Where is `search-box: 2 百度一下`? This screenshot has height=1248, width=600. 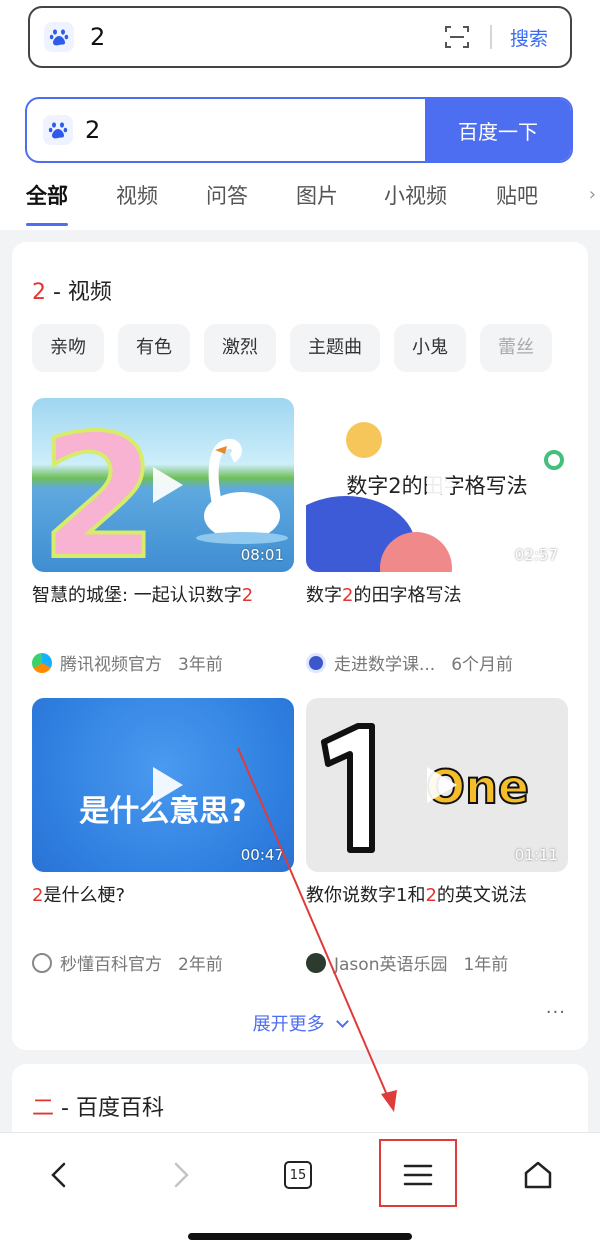
search-box: 2 百度一下 is located at coordinates (299, 130).